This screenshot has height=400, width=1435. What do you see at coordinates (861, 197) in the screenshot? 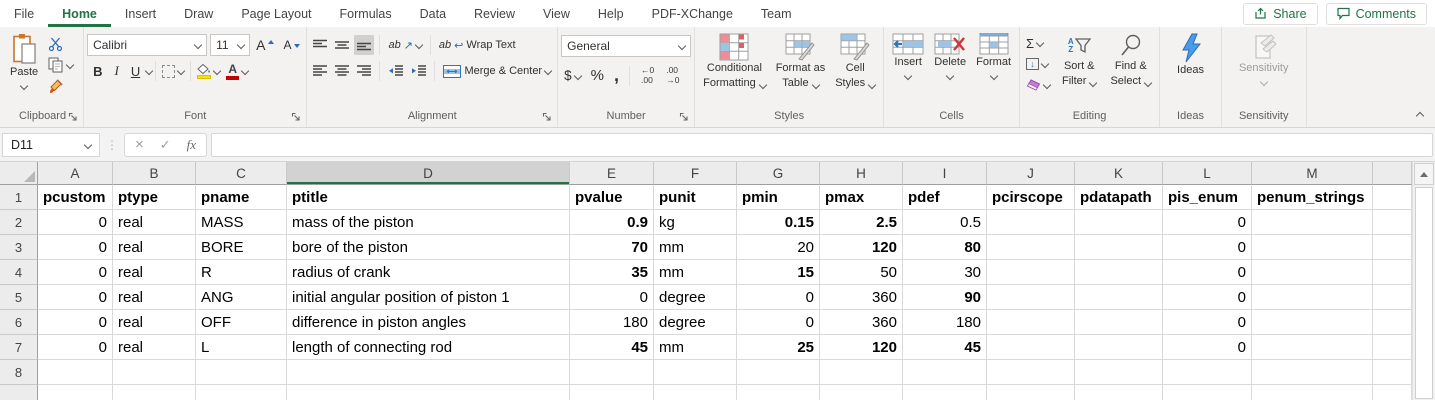
I see `cell: pmax` at bounding box center [861, 197].